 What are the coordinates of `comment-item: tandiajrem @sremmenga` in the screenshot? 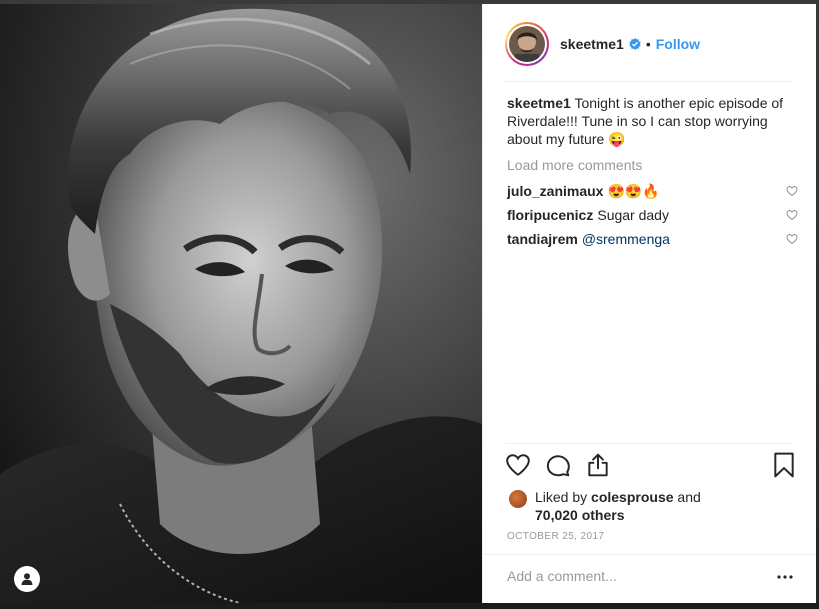 It's located at (652, 239).